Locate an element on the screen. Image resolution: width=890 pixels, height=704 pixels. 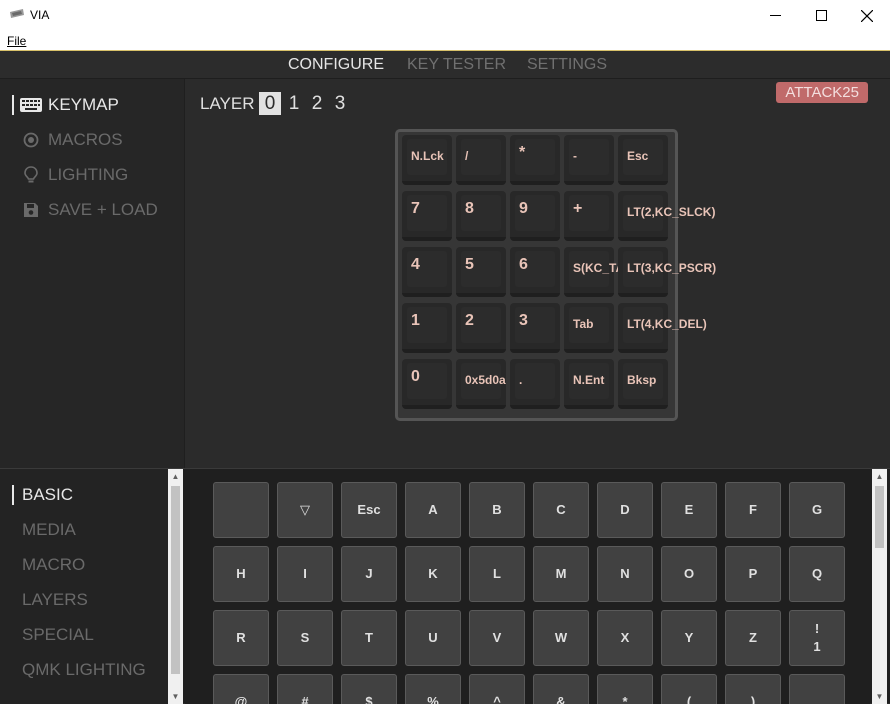
keycode-button: W is located at coordinates (561, 638).